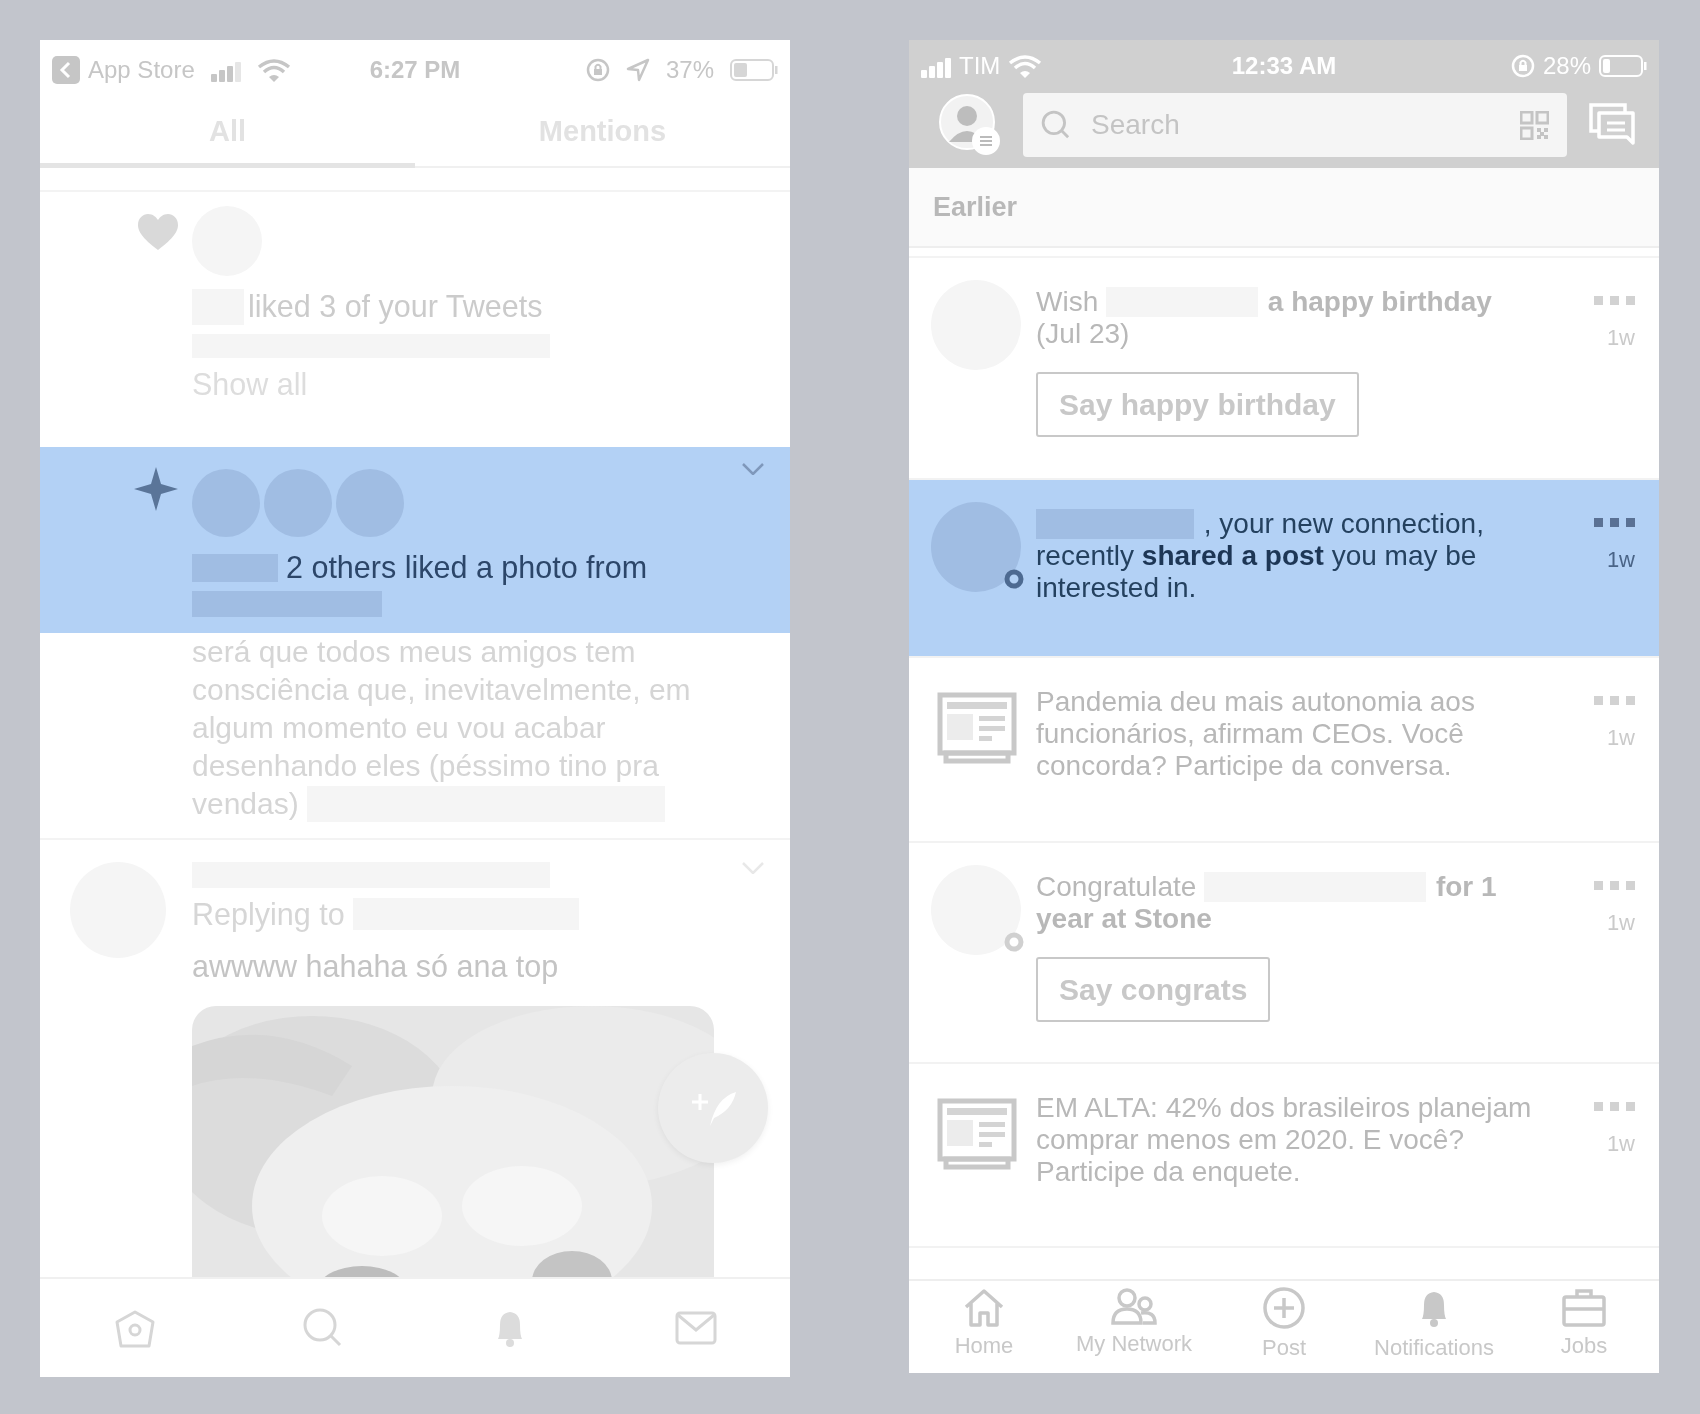  Describe the element at coordinates (1284, 1140) in the screenshot. I see `notification-text: EM ALTA: 42% dos brasileiros planejam comprar menos em 2020. E você? Participe da enquete.` at that location.